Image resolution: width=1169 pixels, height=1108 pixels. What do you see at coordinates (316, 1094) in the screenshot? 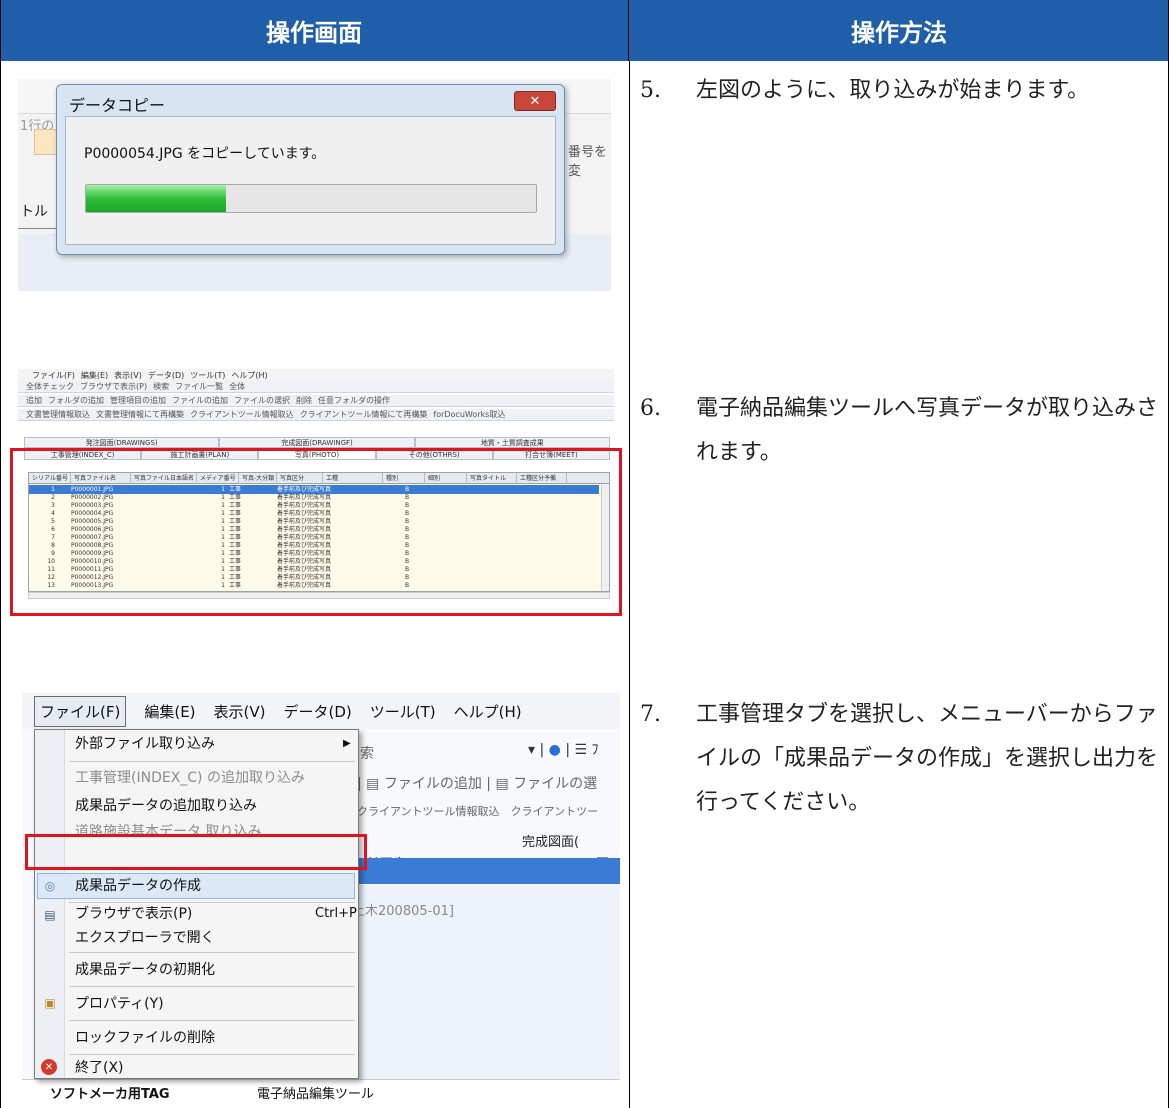
I see `property-value: 電子納品編集ツール` at bounding box center [316, 1094].